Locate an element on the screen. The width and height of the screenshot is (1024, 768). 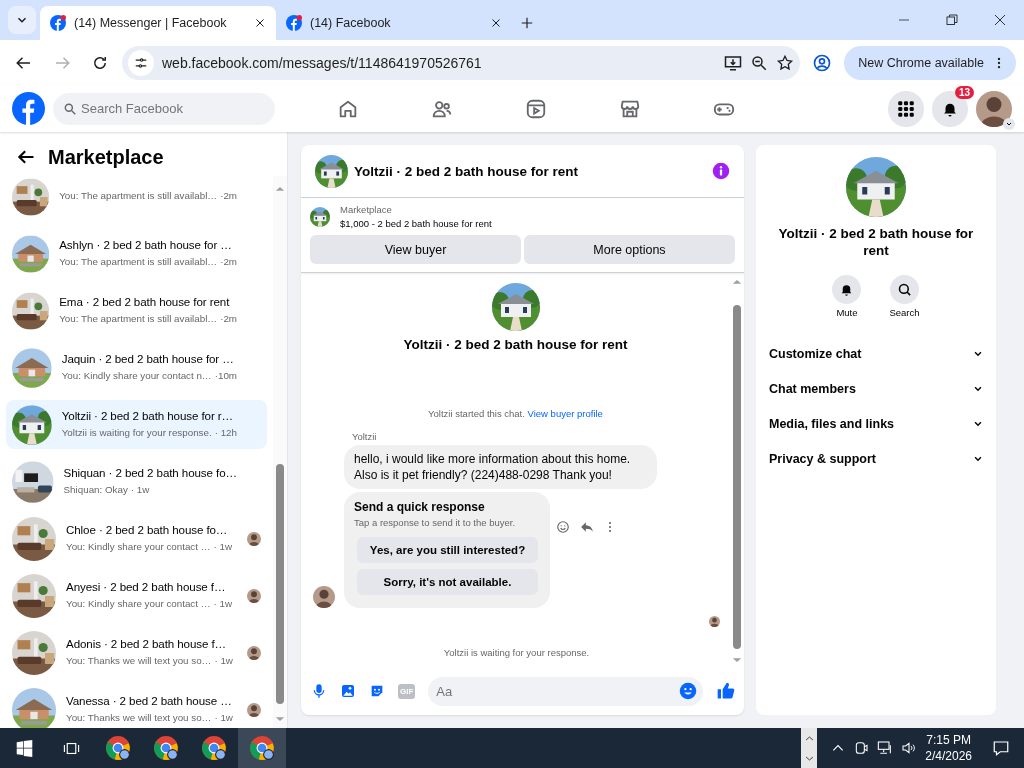
chat-title: Yoltzii · 2 bed 2 bath house for rent is located at coordinates (466, 171).